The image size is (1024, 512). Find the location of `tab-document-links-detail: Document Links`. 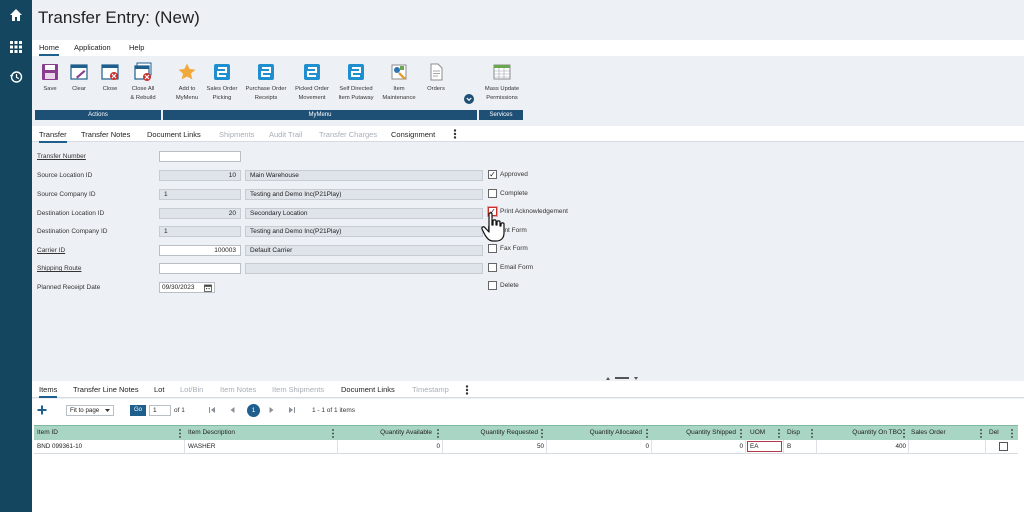

tab-document-links-detail: Document Links is located at coordinates (368, 389).